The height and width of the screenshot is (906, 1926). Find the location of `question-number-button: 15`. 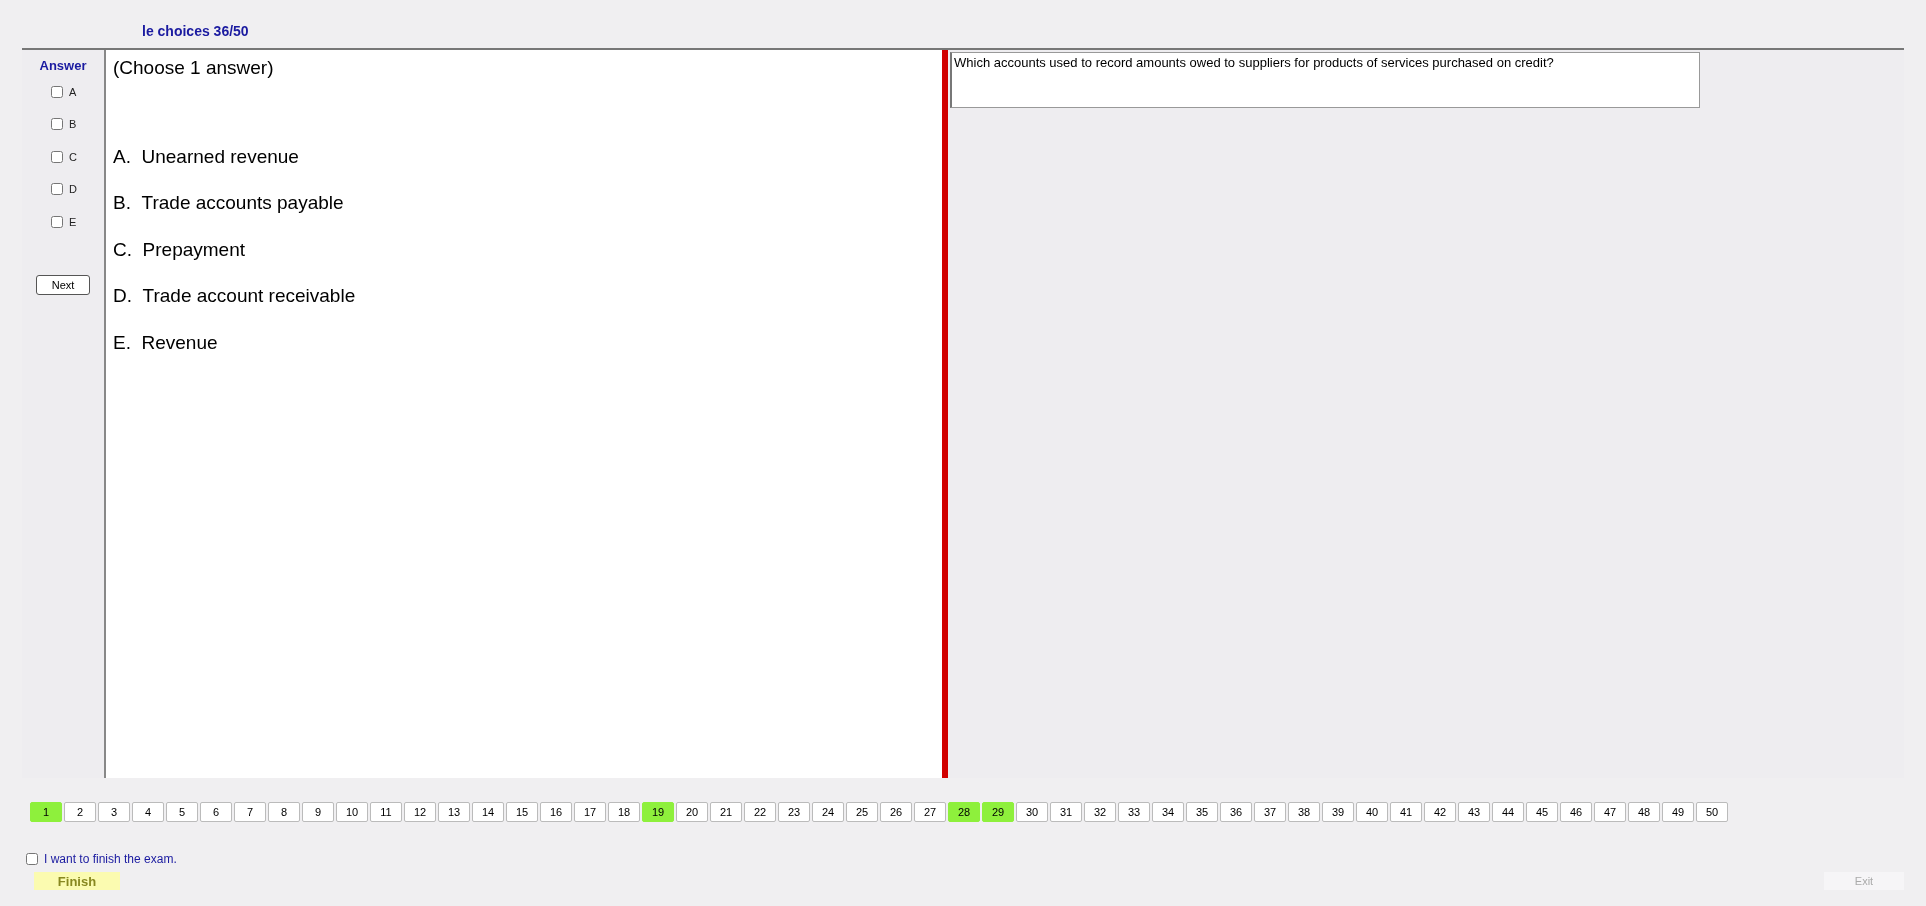

question-number-button: 15 is located at coordinates (522, 812).